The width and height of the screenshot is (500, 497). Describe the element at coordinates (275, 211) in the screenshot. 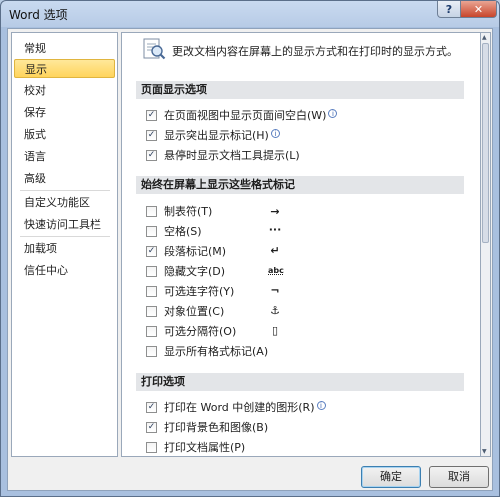

I see `tab-mark-icon: →` at that location.